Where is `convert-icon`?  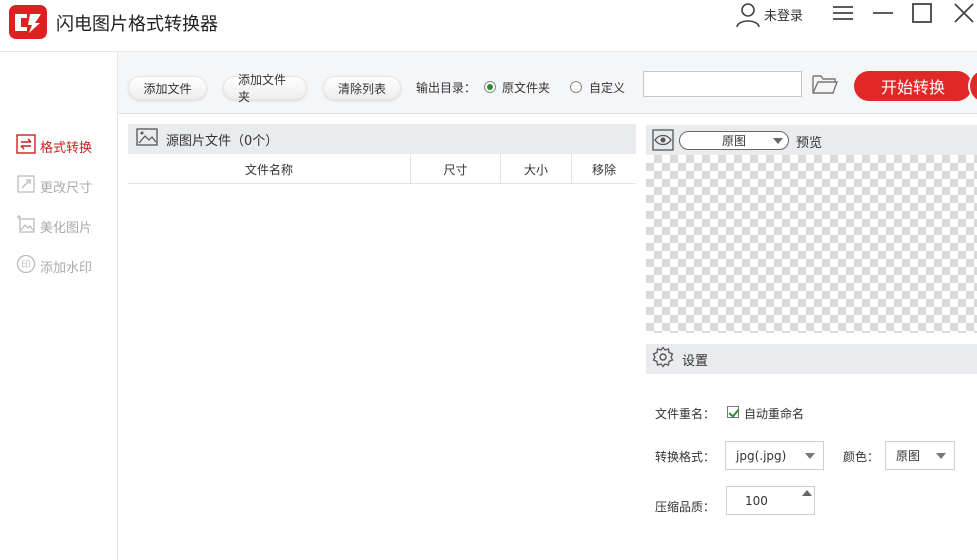 convert-icon is located at coordinates (26, 146).